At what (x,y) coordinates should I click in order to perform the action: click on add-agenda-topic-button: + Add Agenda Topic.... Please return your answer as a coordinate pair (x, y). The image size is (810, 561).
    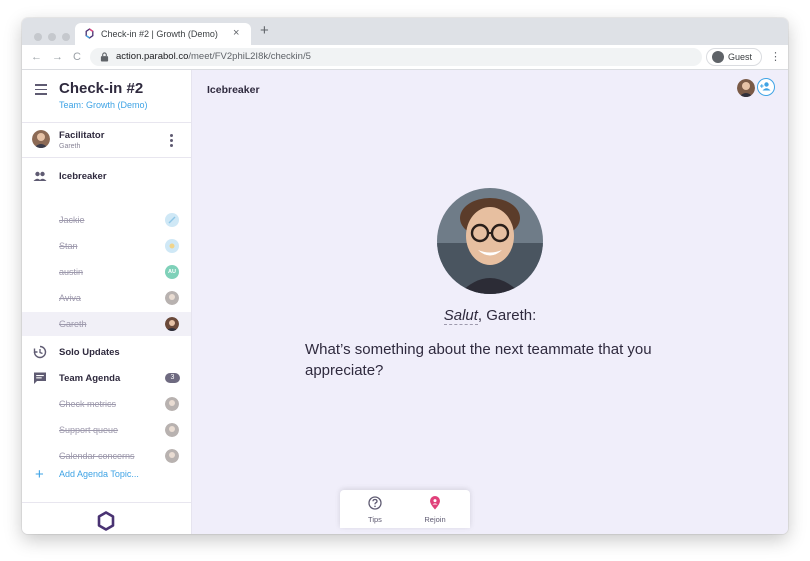
    Looking at the image, I should click on (106, 476).